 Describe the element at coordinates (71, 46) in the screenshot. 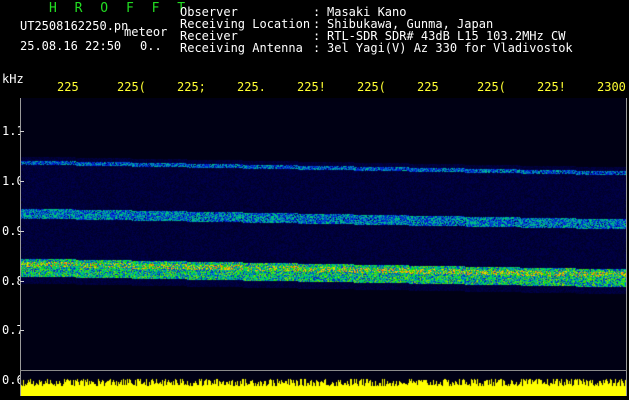

I see `datetime-label: 25.08.16 22:50` at that location.